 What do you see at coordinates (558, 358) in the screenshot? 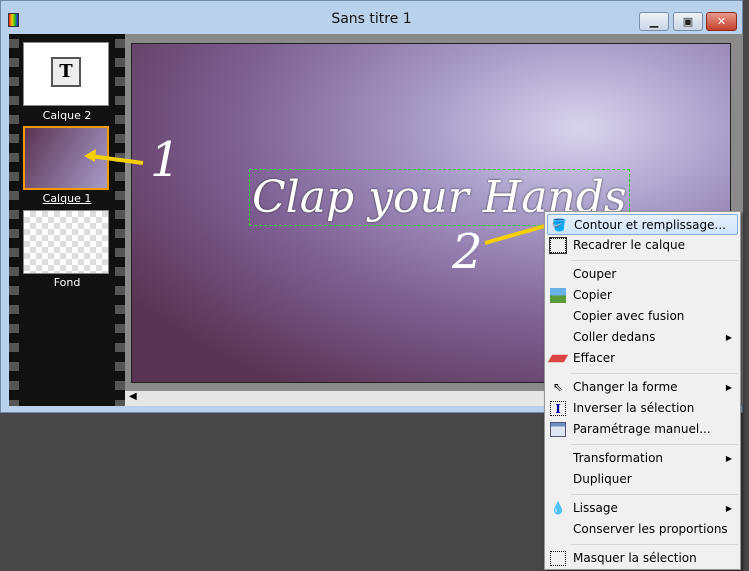
I see `eraser-icon` at bounding box center [558, 358].